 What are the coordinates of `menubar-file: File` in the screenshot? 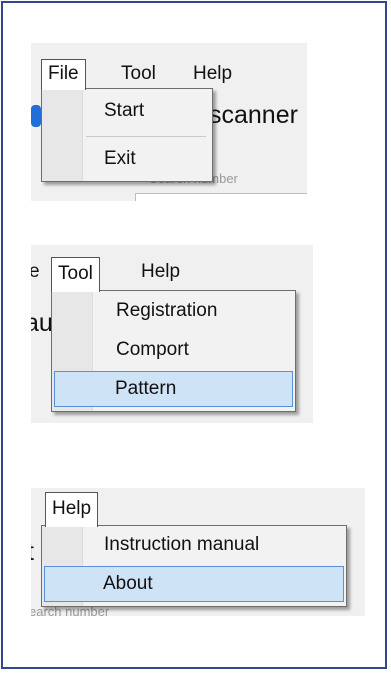 It's located at (63, 74).